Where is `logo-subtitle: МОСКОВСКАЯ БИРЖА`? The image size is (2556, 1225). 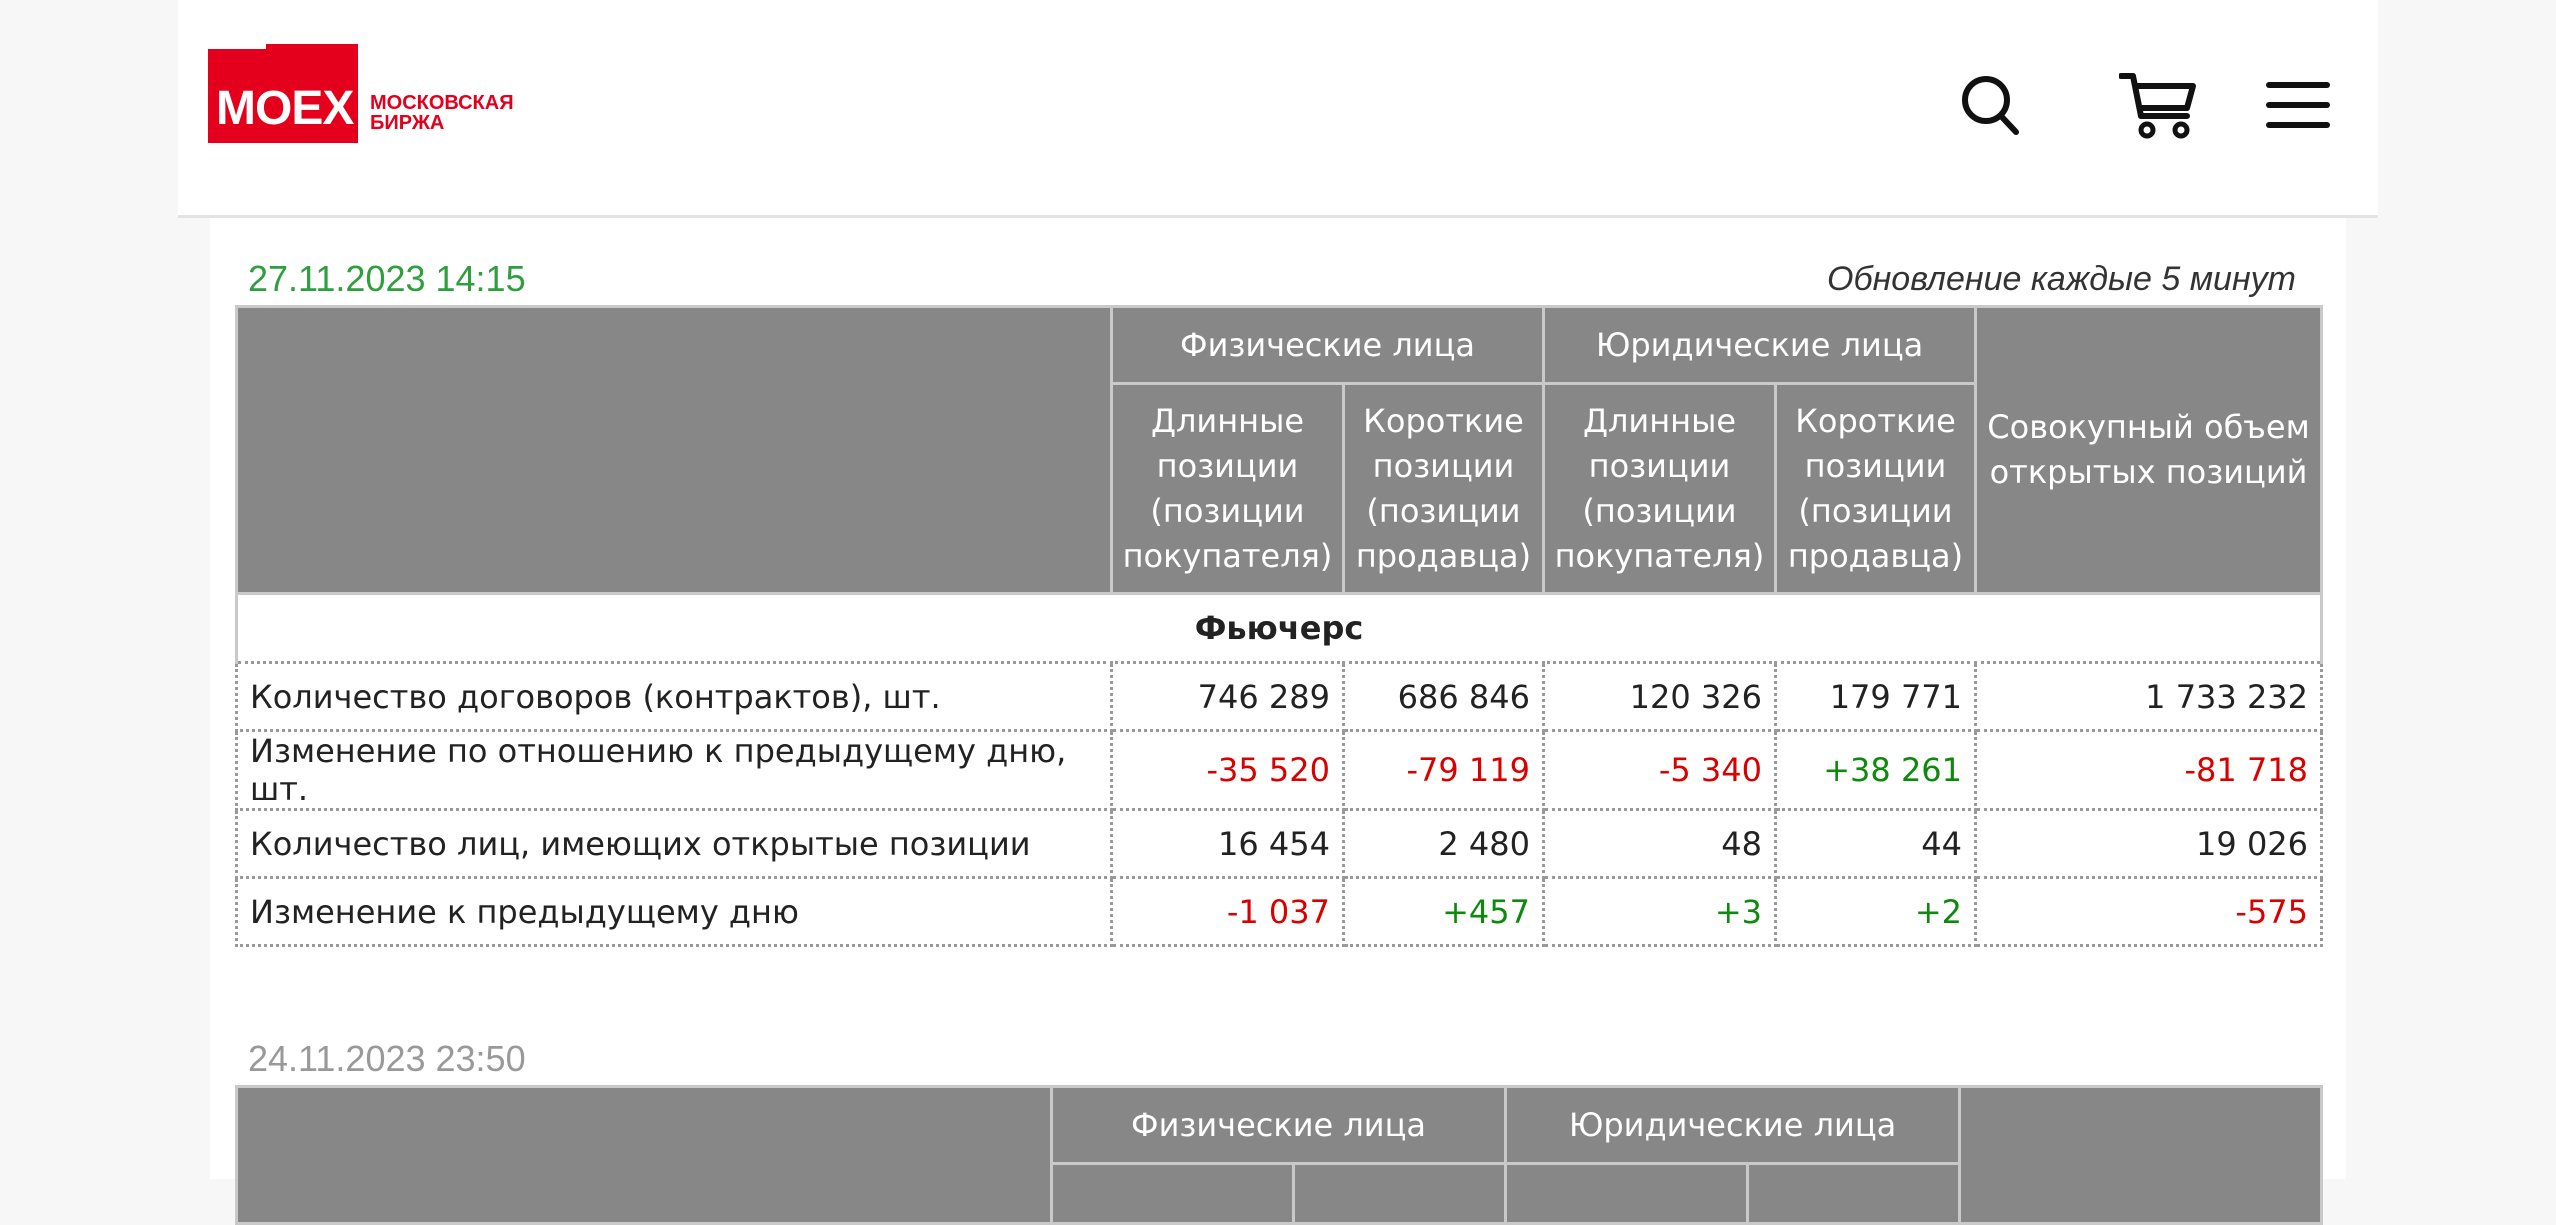
logo-subtitle: МОСКОВСКАЯ БИРЖА is located at coordinates (442, 113).